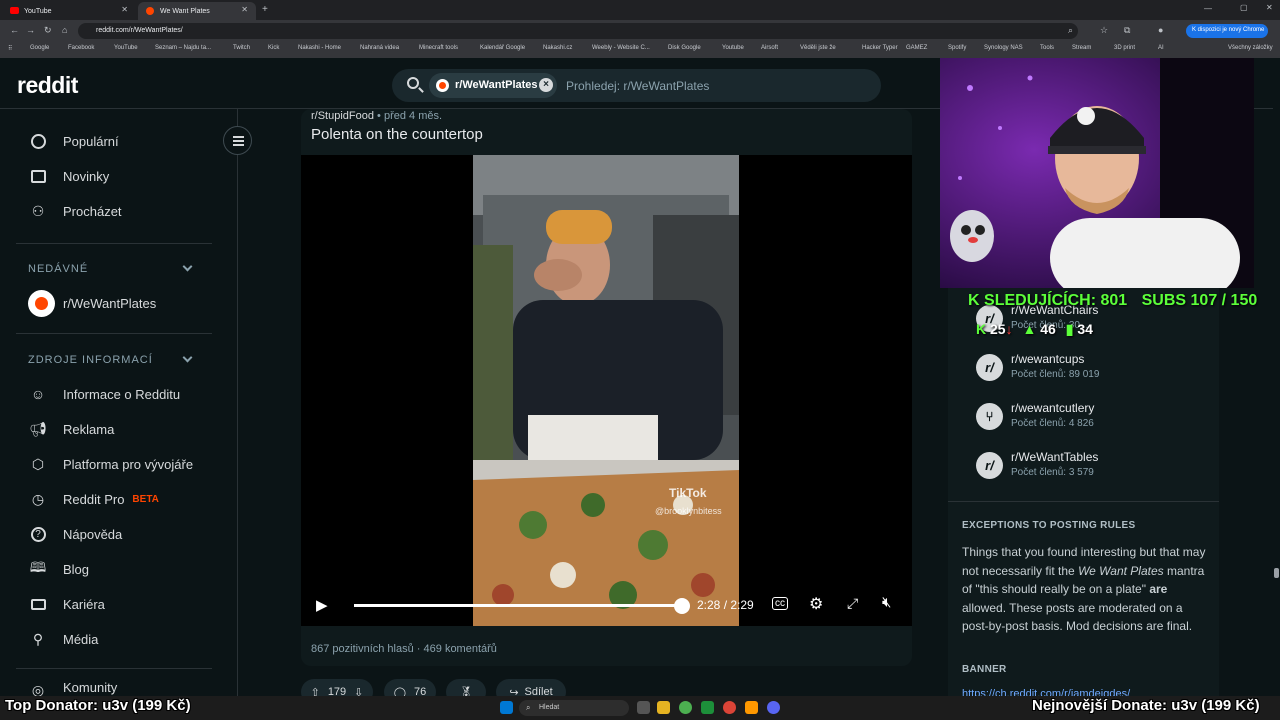  Describe the element at coordinates (502, 48) in the screenshot. I see `bookmark: Kalendář Google` at that location.